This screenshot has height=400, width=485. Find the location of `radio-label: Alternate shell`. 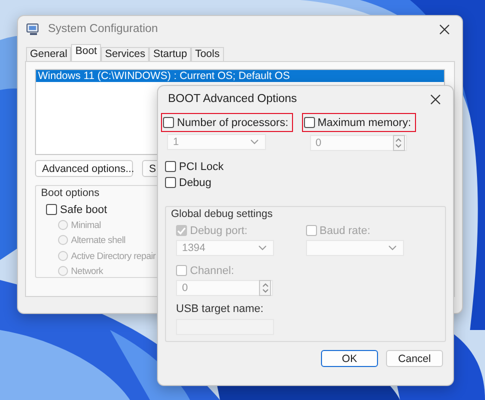

radio-label: Alternate shell is located at coordinates (98, 240).